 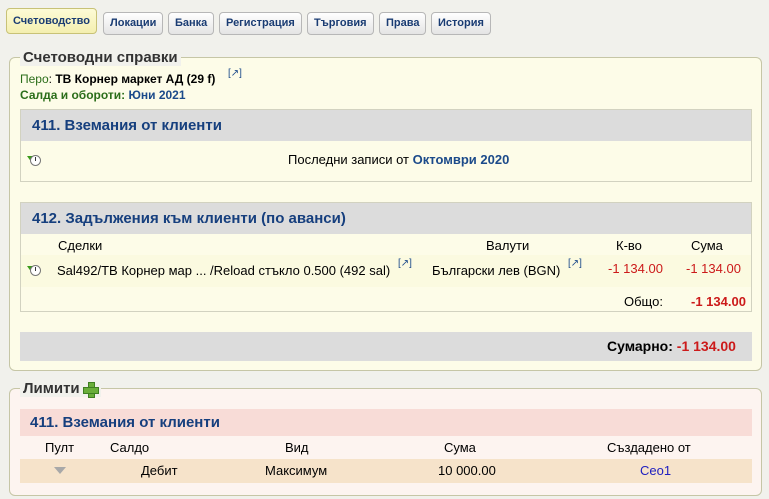 I want to click on summary-value: -1 134.00, so click(x=706, y=346).